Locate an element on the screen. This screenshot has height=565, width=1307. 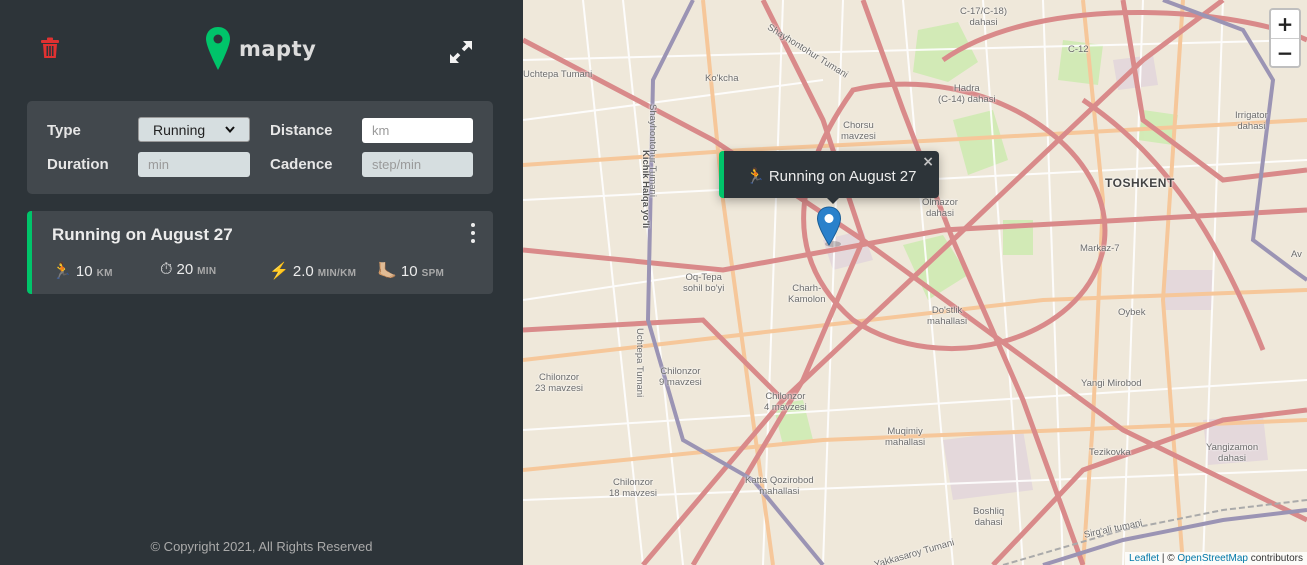
workout-detail-duration: ⏱ 20 min is located at coordinates (188, 270).